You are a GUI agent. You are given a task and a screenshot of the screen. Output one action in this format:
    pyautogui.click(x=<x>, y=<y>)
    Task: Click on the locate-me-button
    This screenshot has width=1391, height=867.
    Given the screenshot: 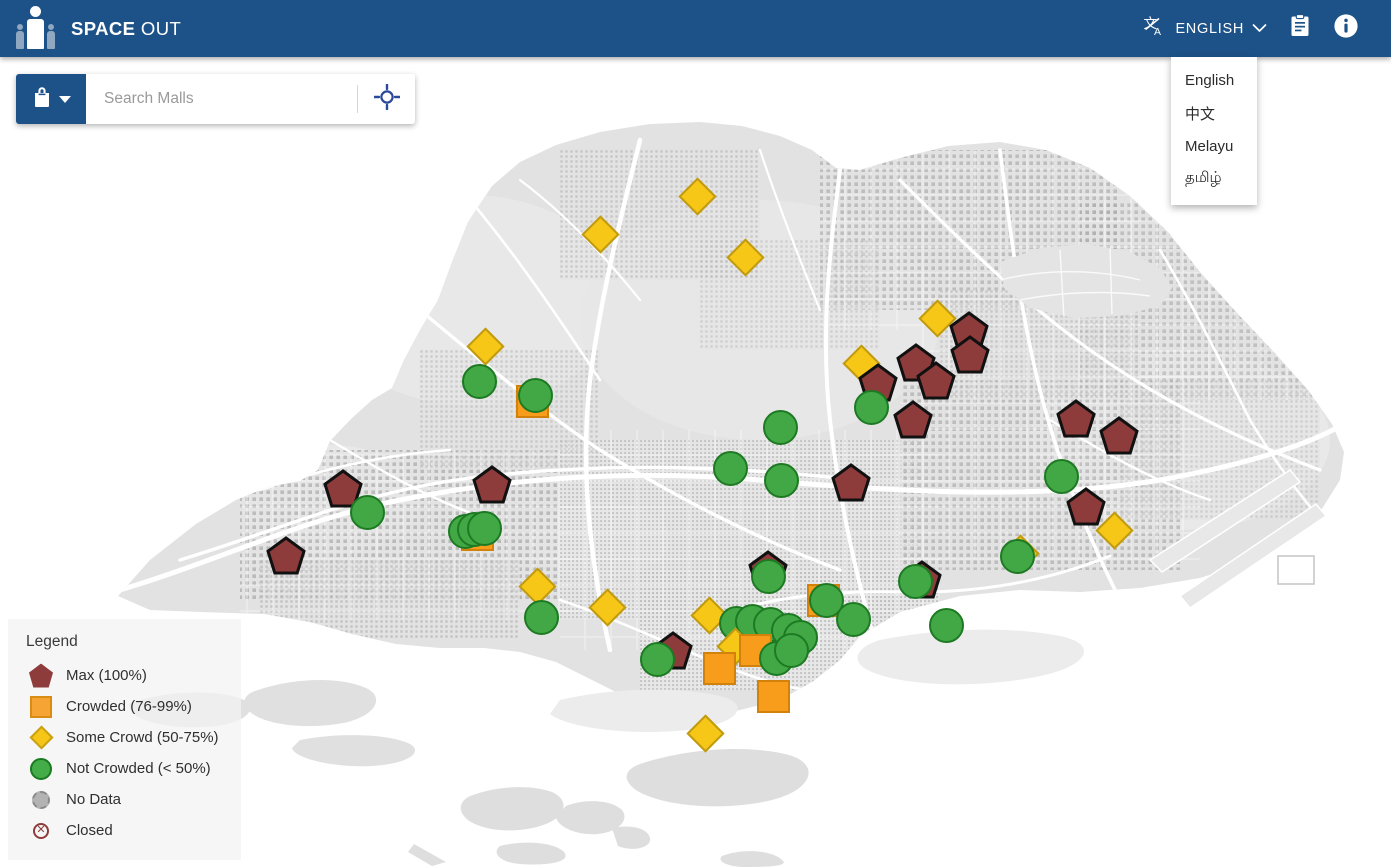 What is the action you would take?
    pyautogui.click(x=386, y=99)
    